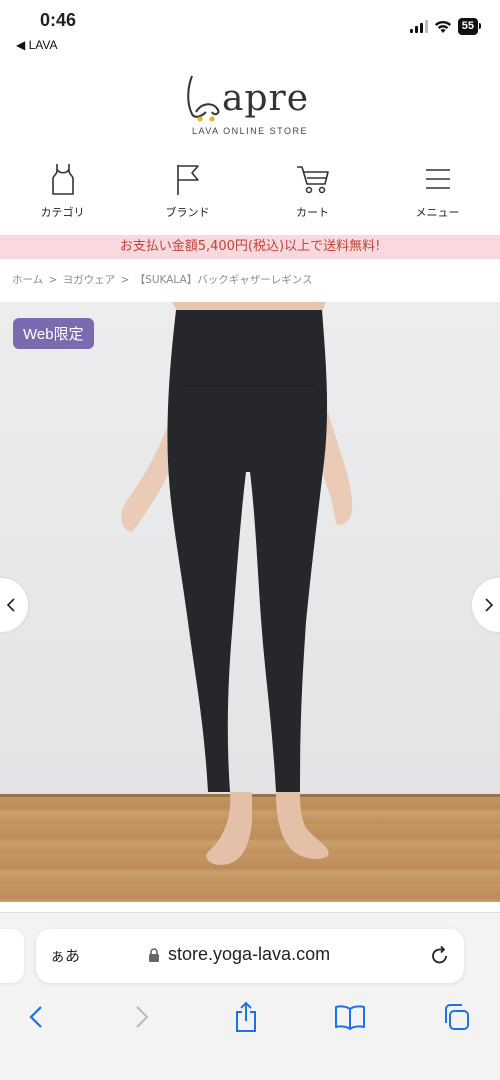 The image size is (500, 1080). I want to click on chevron-left-icon, so click(10, 605).